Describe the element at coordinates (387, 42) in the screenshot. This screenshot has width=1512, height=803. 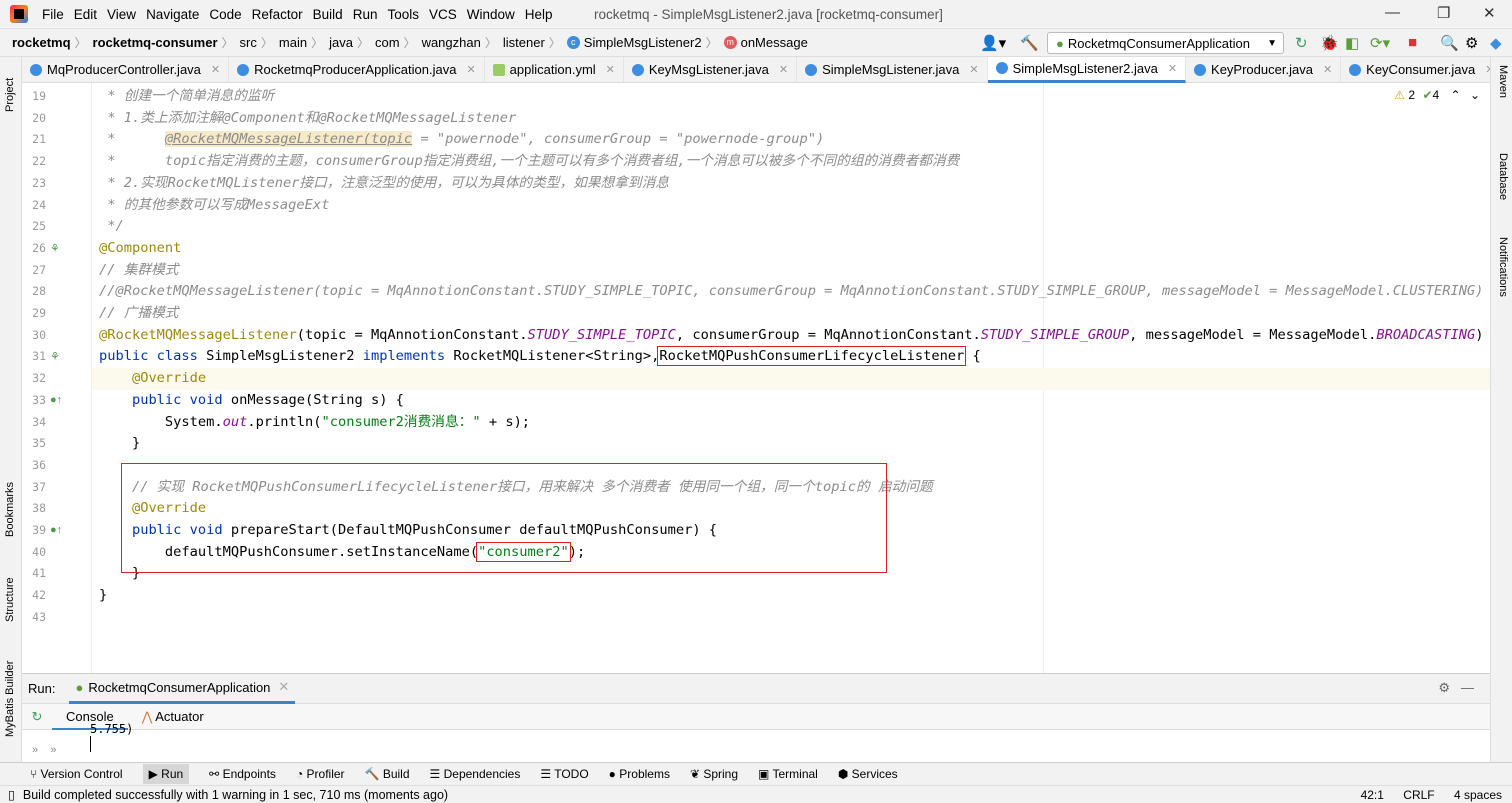
I see `breadcrumb-item: com` at that location.